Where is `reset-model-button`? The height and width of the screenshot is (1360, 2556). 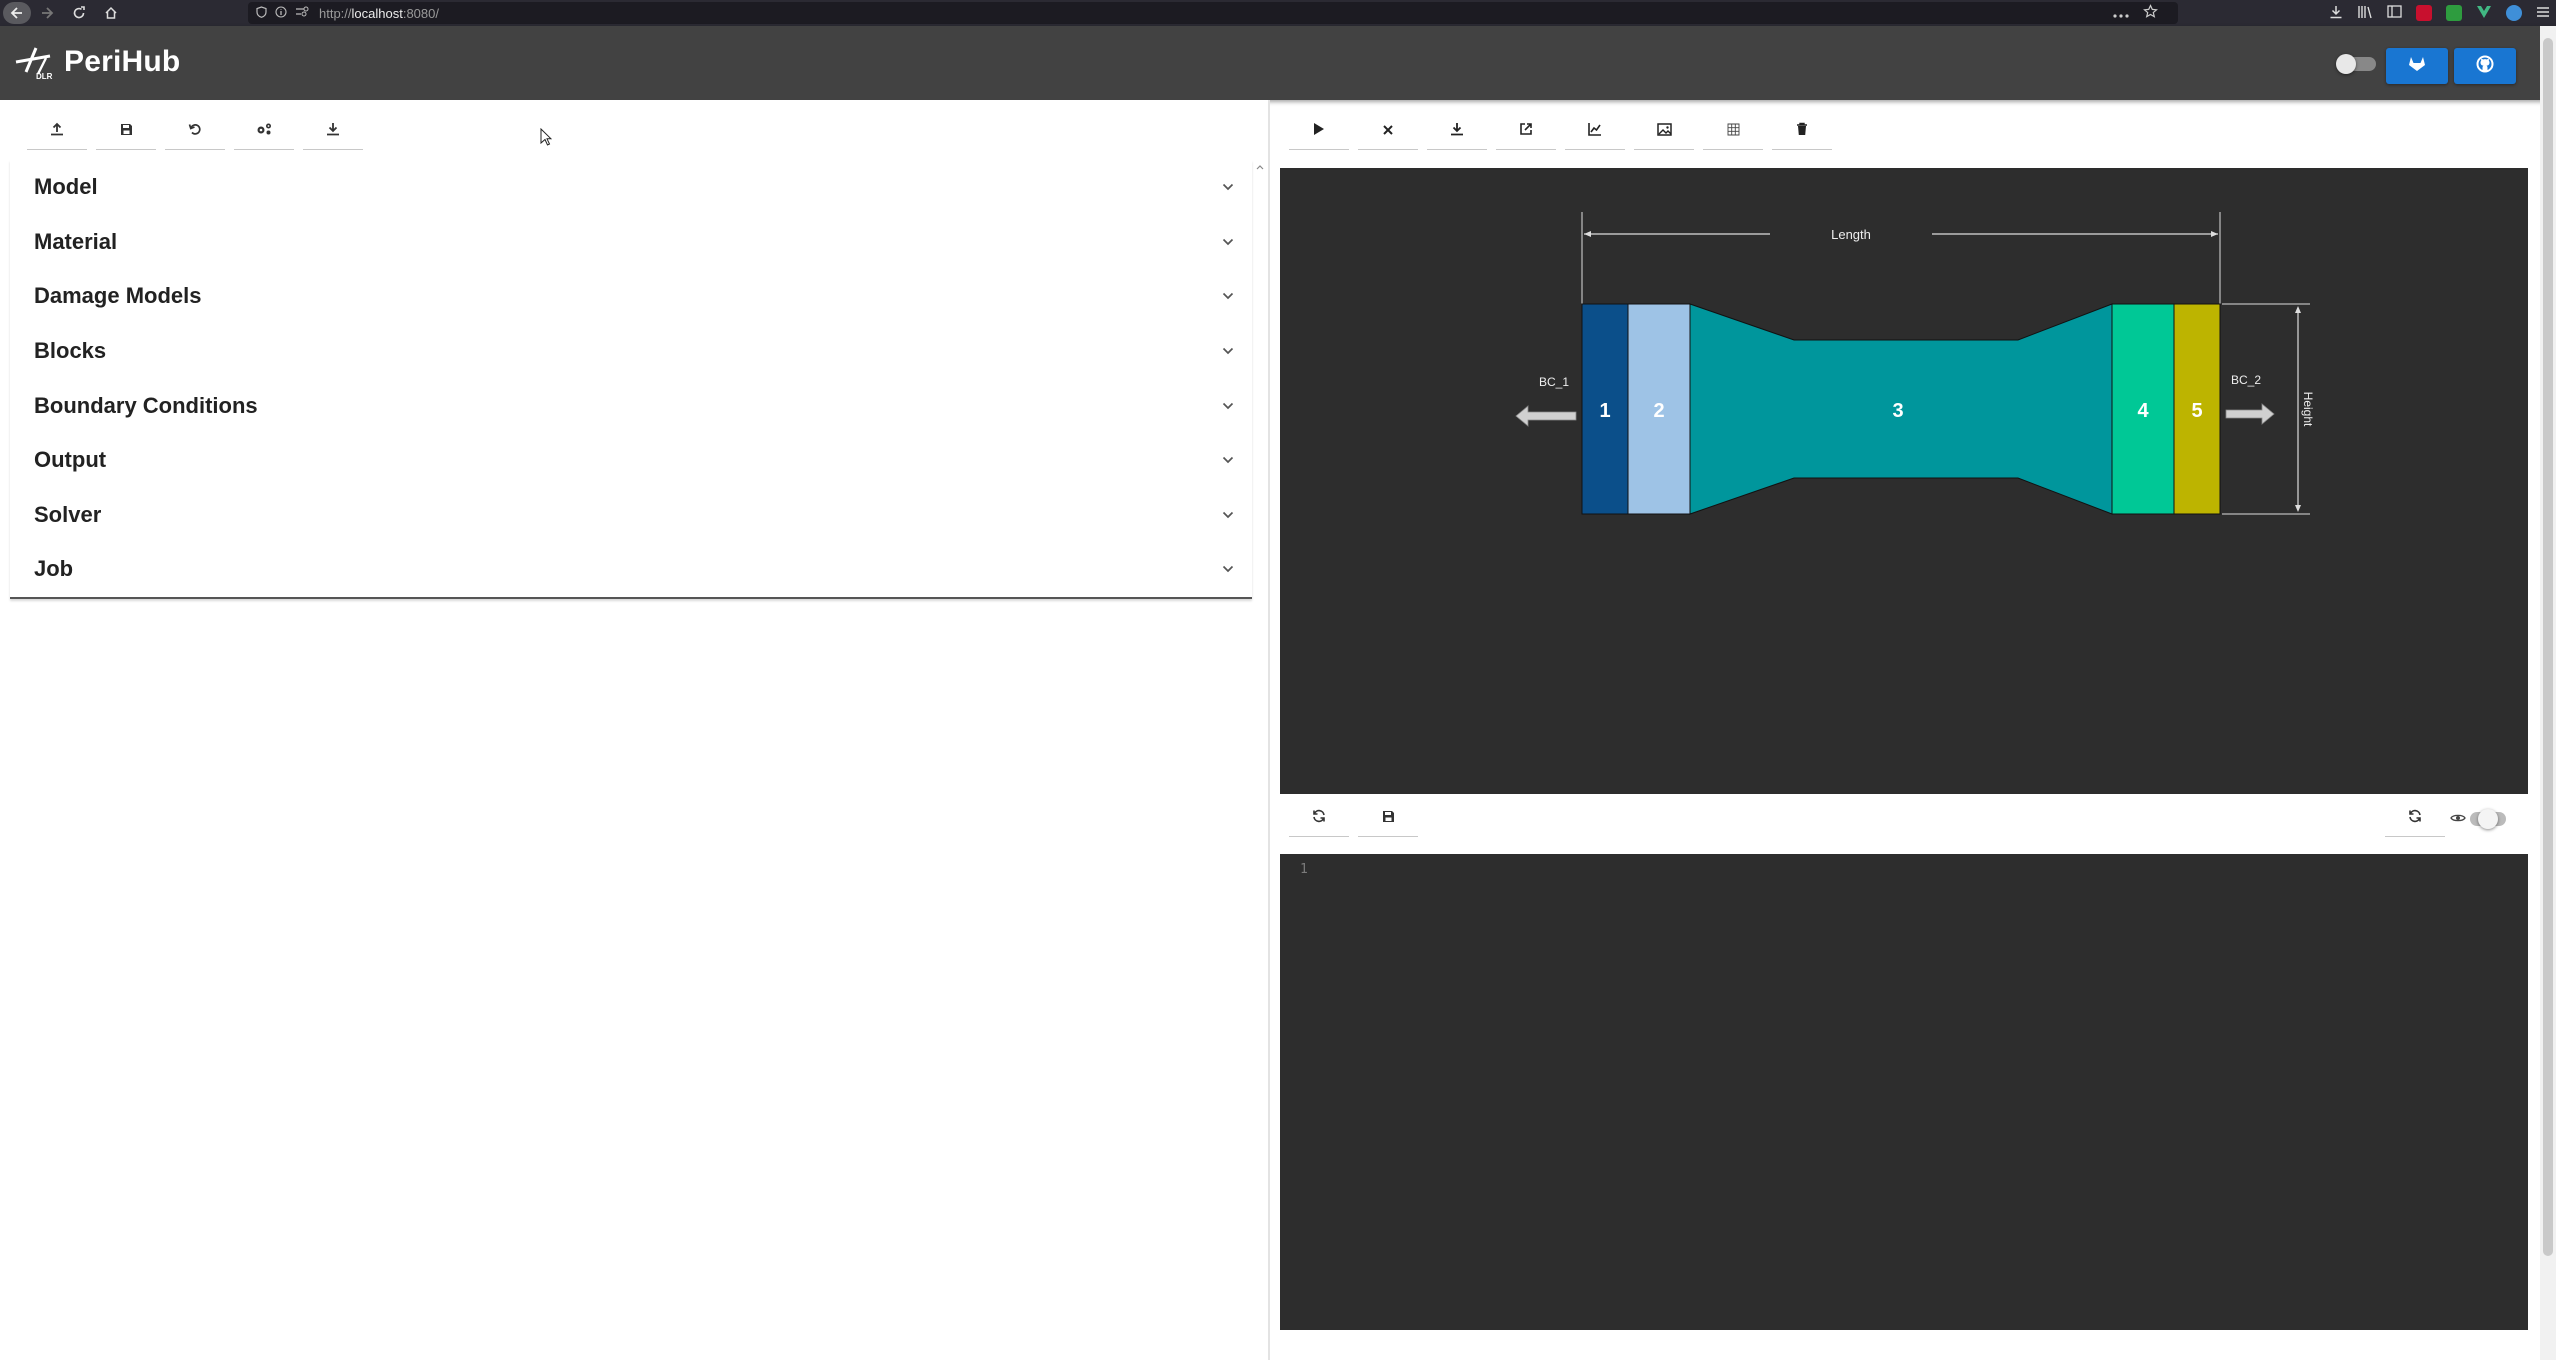 reset-model-button is located at coordinates (195, 132).